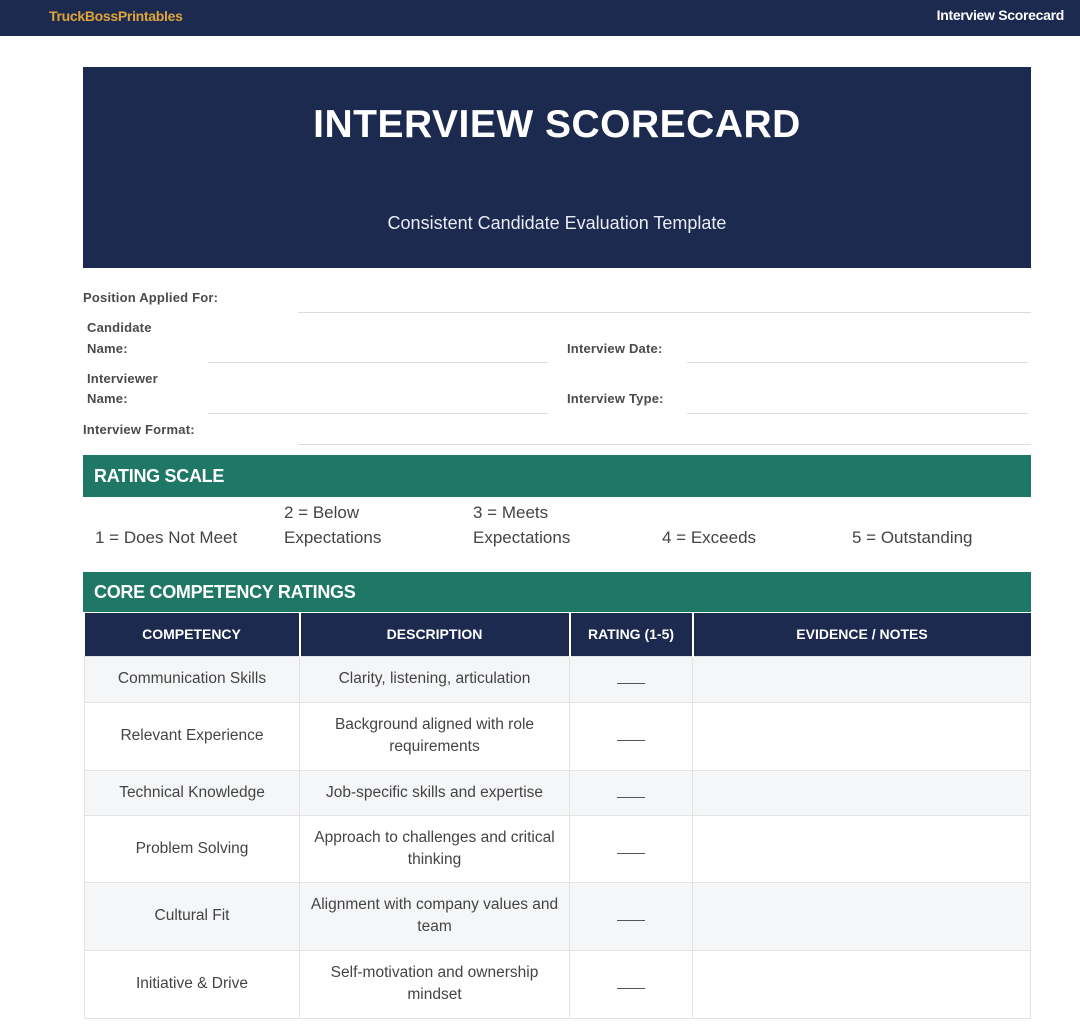 This screenshot has height=1034, width=1080. What do you see at coordinates (540, 18) in the screenshot?
I see `top-bar: TruckBossPrintables Interview Scorecard` at bounding box center [540, 18].